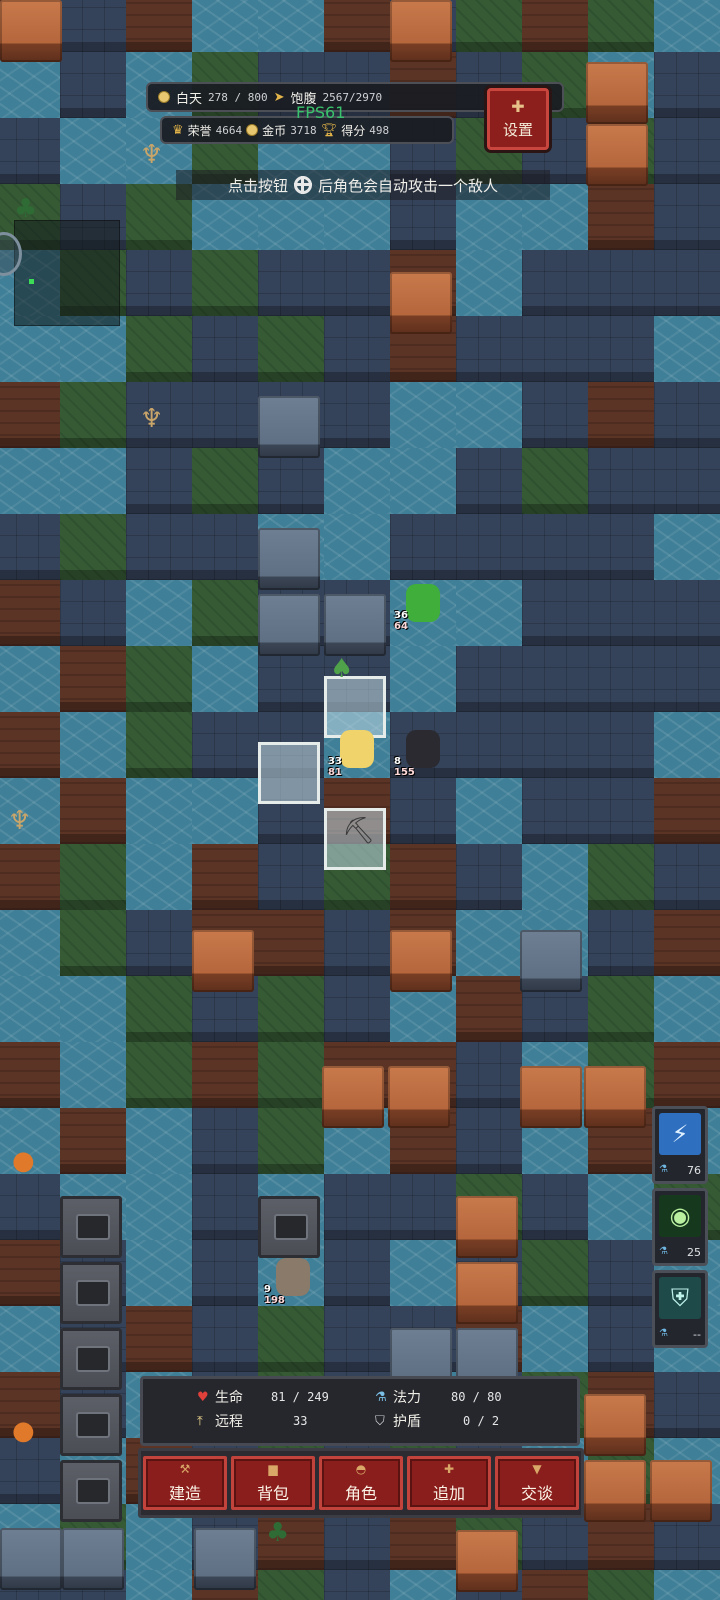 This screenshot has width=720, height=1600. Describe the element at coordinates (185, 1483) in the screenshot. I see `build-button: ⚒ 建造` at that location.